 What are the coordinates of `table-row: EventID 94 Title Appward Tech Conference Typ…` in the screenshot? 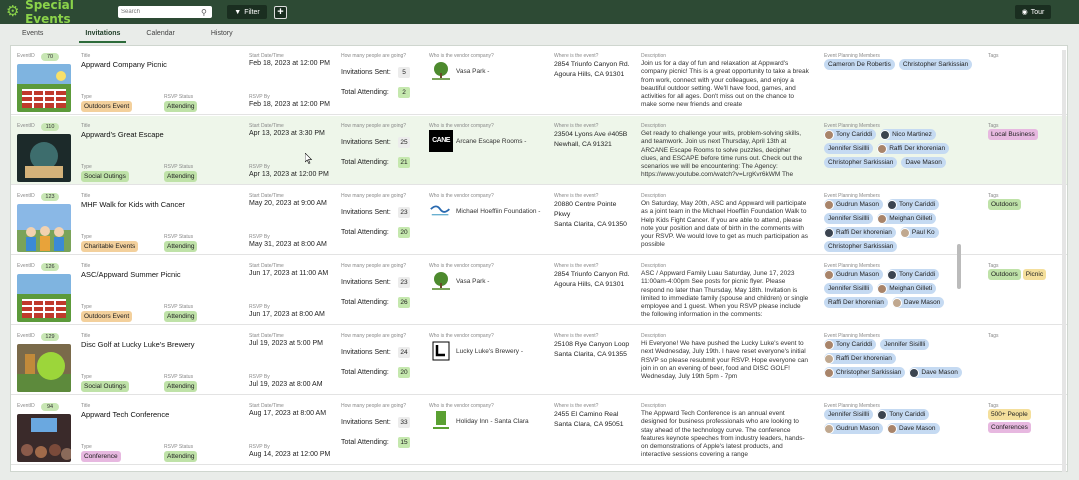 It's located at (539, 430).